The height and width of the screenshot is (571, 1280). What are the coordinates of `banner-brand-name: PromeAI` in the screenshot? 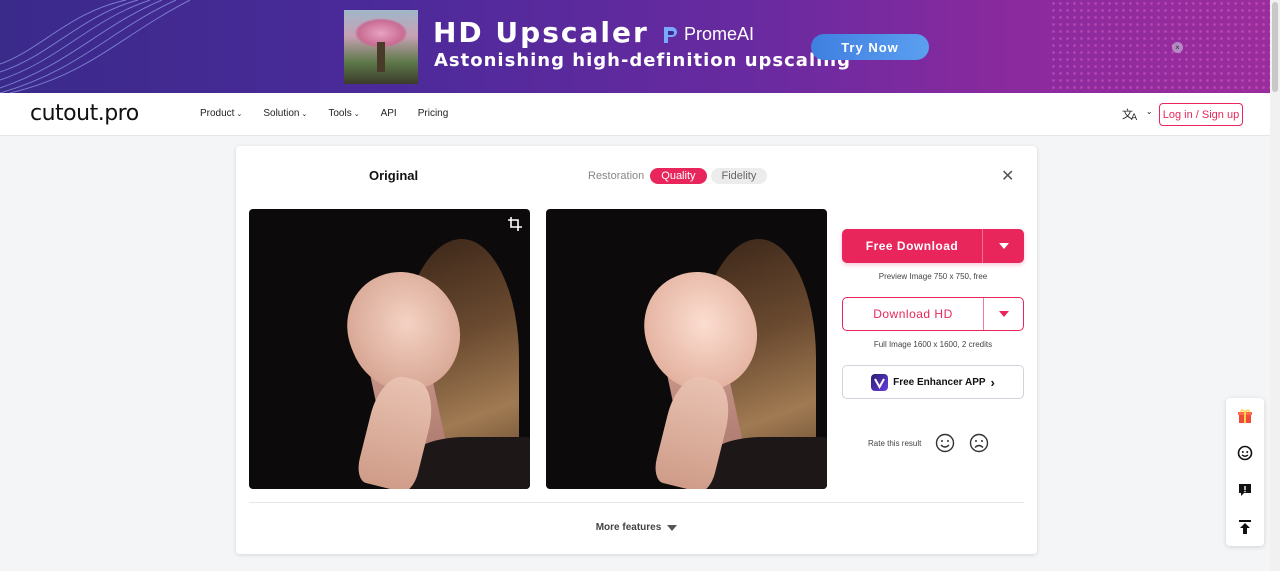 It's located at (719, 34).